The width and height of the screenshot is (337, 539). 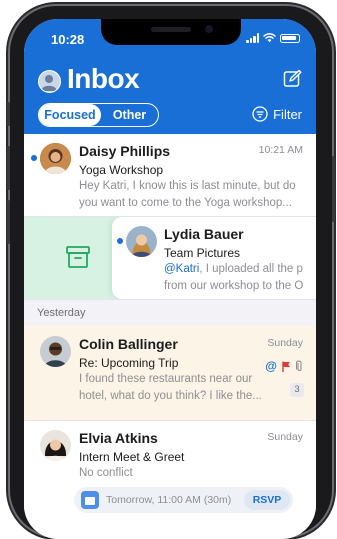 What do you see at coordinates (286, 366) in the screenshot?
I see `flag-icon` at bounding box center [286, 366].